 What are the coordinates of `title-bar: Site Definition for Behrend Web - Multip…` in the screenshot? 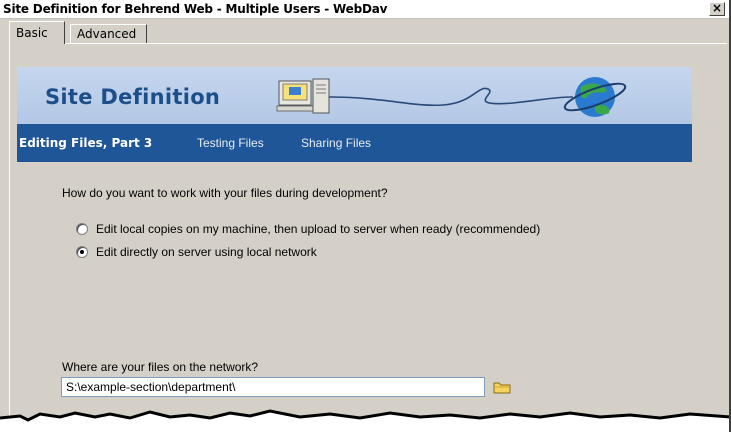 It's located at (364, 9).